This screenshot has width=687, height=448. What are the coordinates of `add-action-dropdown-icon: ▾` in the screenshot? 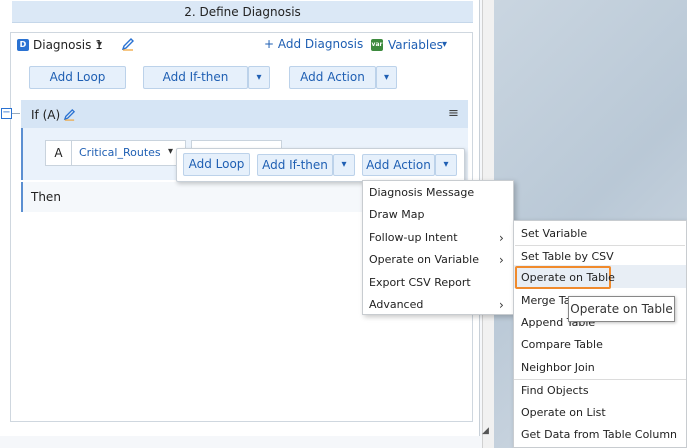 It's located at (386, 77).